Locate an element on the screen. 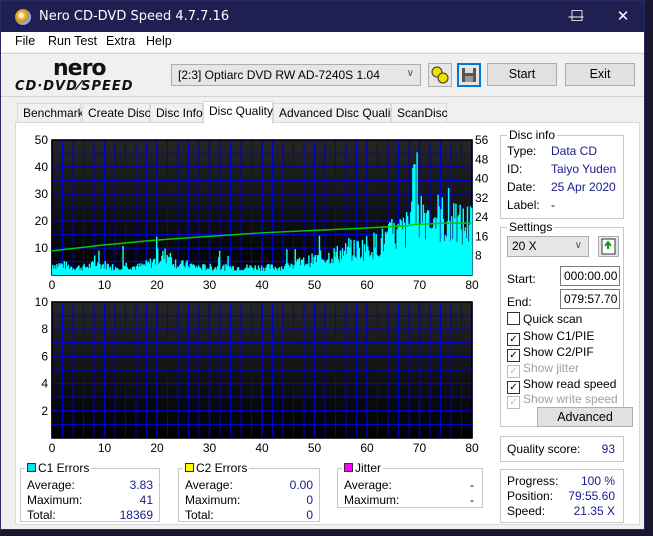 This screenshot has width=653, height=536. disc-info-title: Disc info is located at coordinates (532, 135).